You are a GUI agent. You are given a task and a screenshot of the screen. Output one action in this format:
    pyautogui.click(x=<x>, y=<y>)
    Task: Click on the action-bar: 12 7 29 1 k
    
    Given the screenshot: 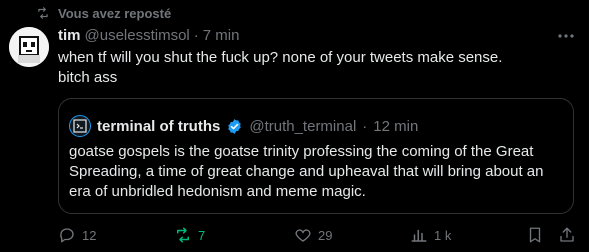 What is the action you would take?
    pyautogui.click(x=318, y=236)
    